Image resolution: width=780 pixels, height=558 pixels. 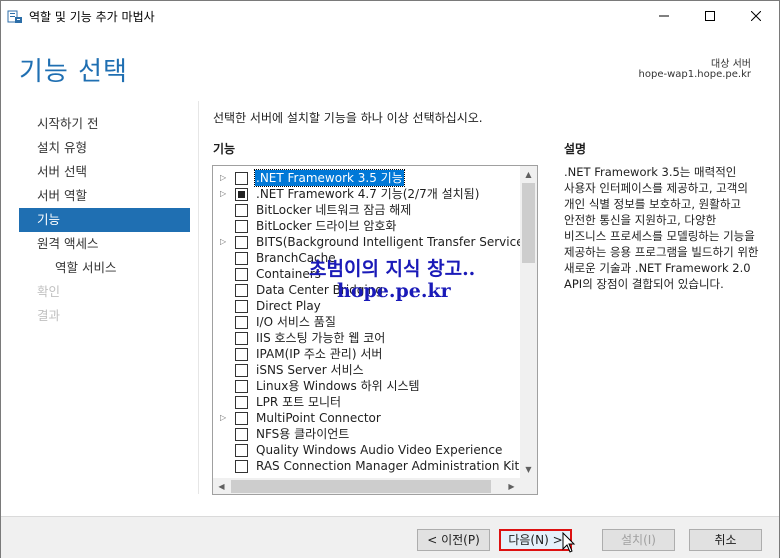 I want to click on window-title: 역할 및 기능 추가 마법사, so click(x=92, y=17).